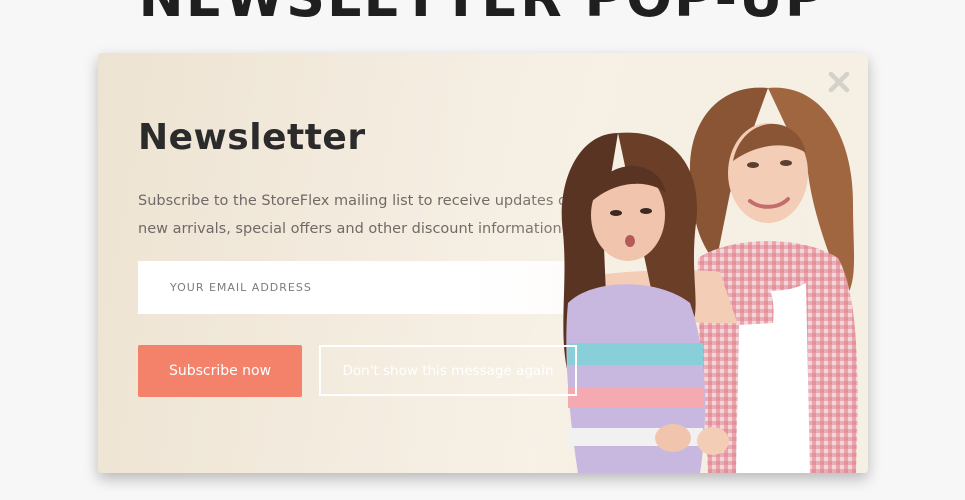 Image resolution: width=965 pixels, height=500 pixels. I want to click on close-icon, so click(839, 82).